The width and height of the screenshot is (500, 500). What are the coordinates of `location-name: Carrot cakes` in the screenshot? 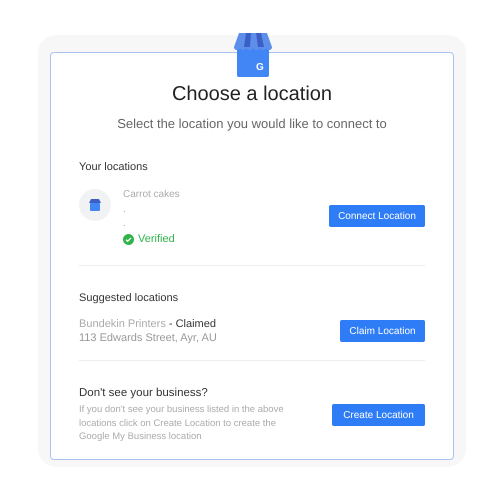 It's located at (151, 195).